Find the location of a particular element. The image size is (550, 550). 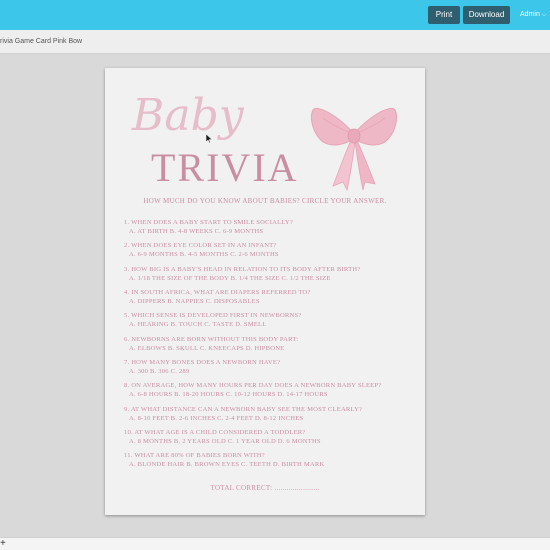

question-options: A. AT BIRTH B. 4-8 WEEKS C. 6-9 MONTHS is located at coordinates (196, 231).